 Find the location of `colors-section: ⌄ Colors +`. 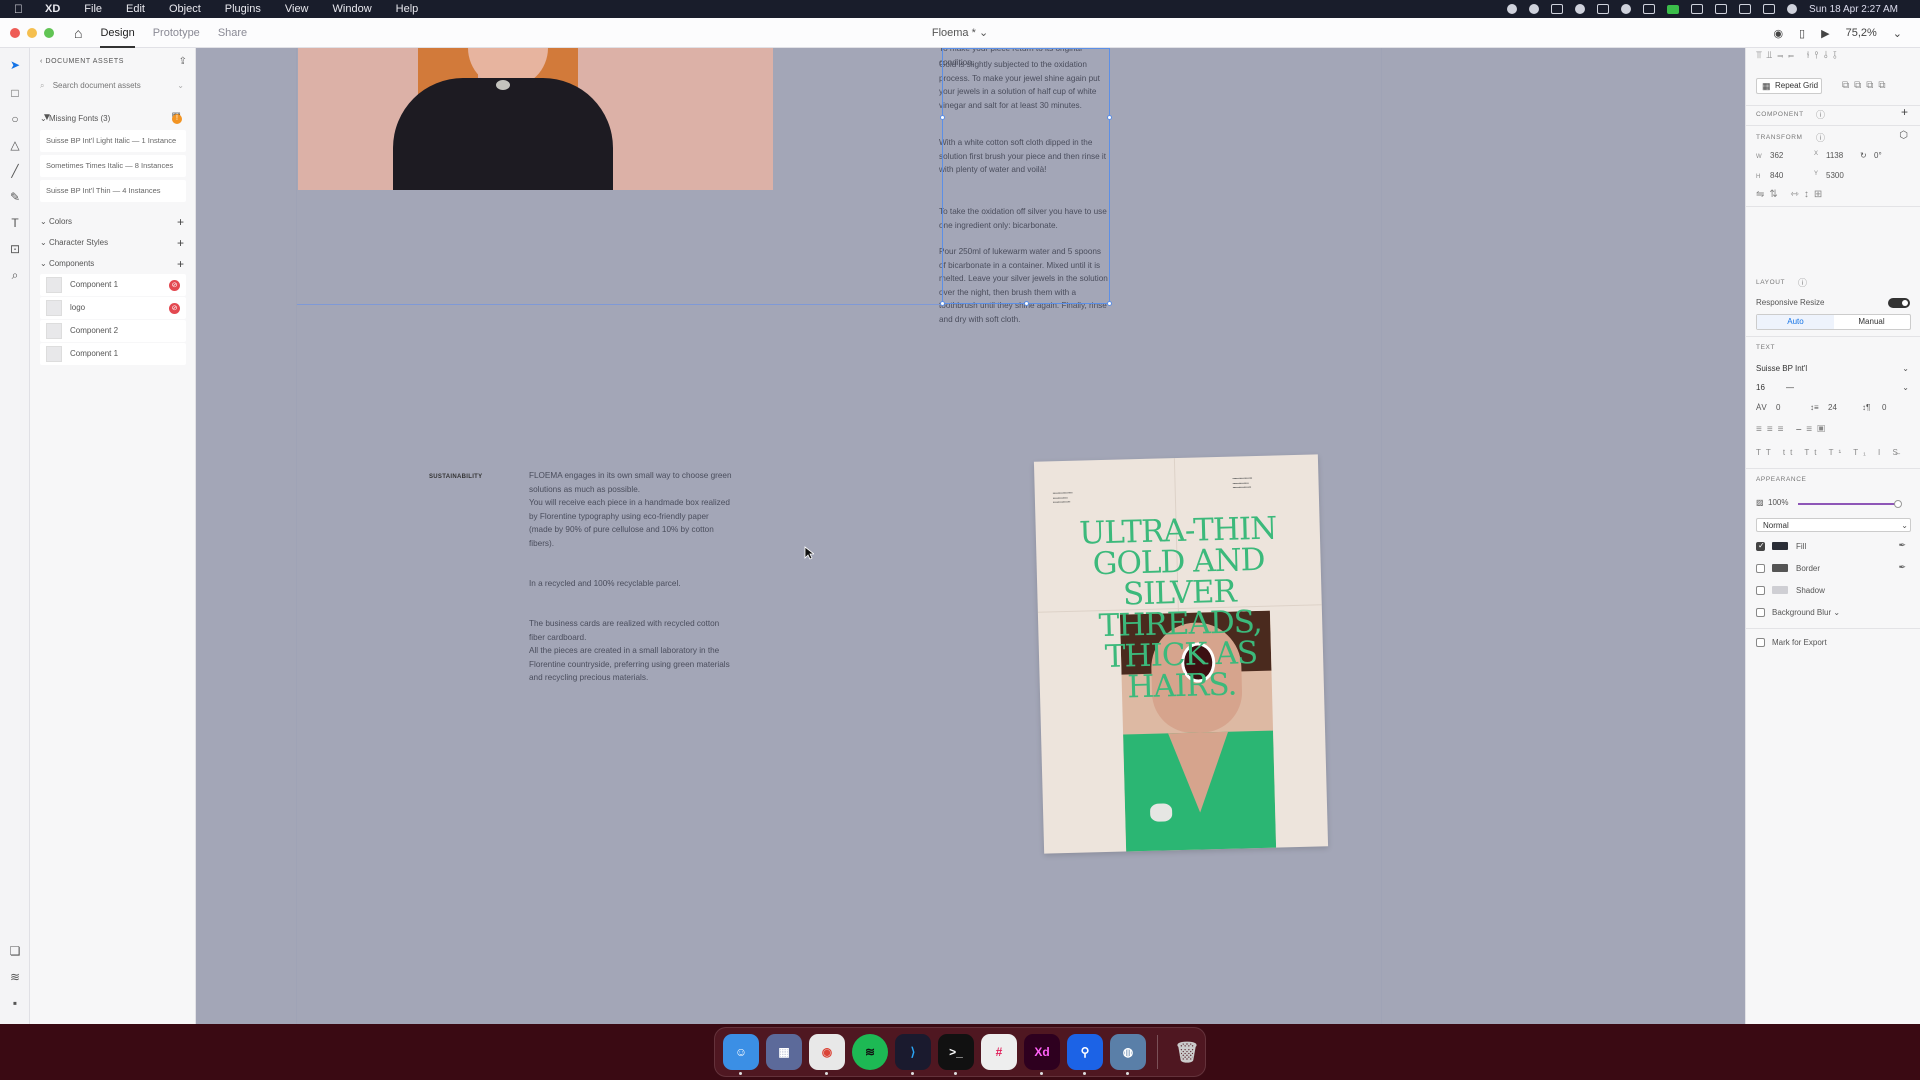

colors-section: ⌄ Colors + is located at coordinates (113, 223).